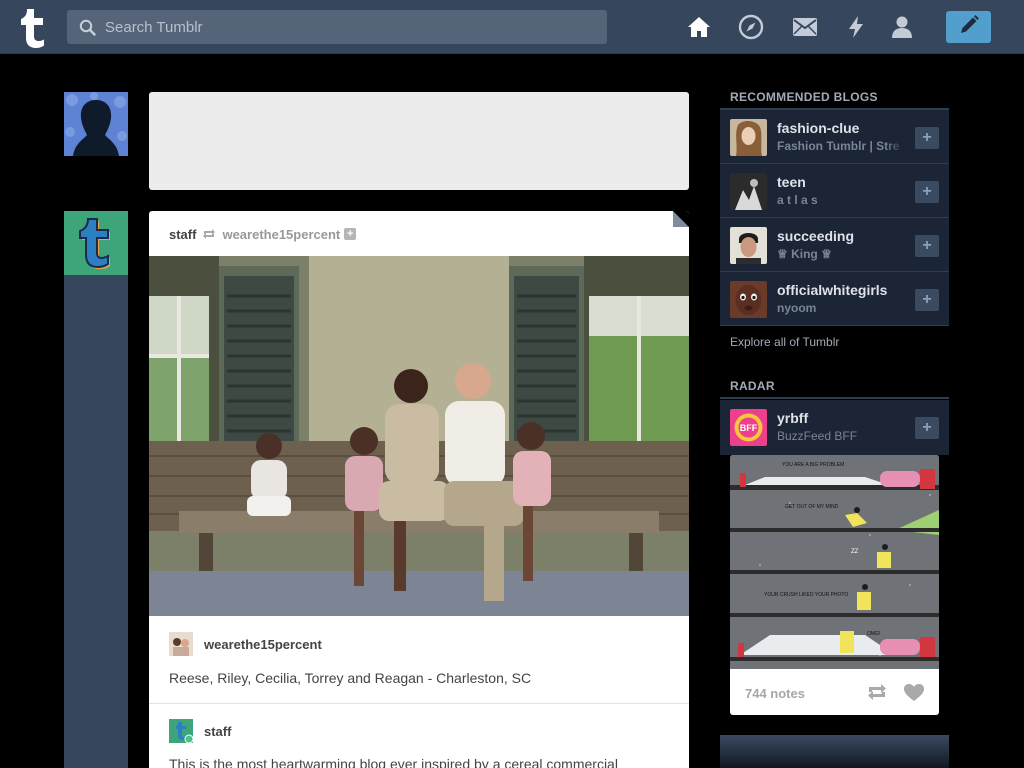 This screenshot has width=1024, height=768. What do you see at coordinates (838, 146) in the screenshot?
I see `blog-title: Fashion Tumblr | Stre` at bounding box center [838, 146].